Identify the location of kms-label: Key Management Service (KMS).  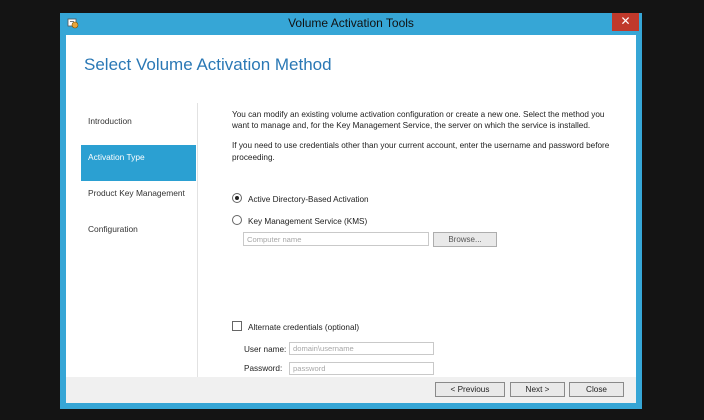
(308, 221).